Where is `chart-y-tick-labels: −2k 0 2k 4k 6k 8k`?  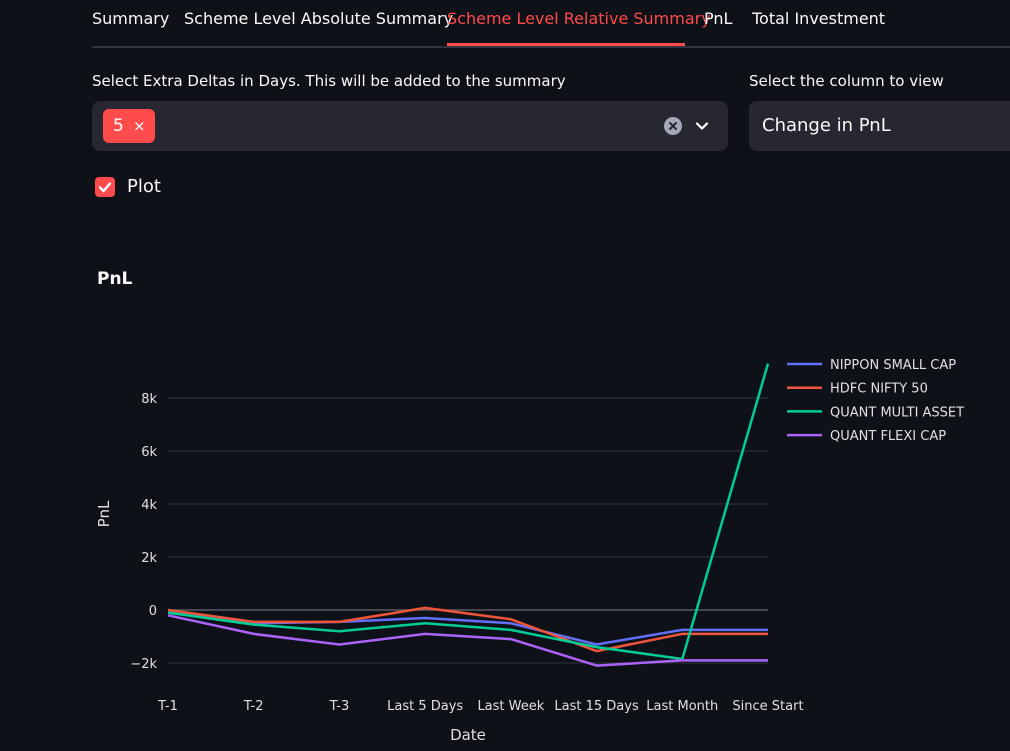 chart-y-tick-labels: −2k 0 2k 4k 6k 8k is located at coordinates (143, 532).